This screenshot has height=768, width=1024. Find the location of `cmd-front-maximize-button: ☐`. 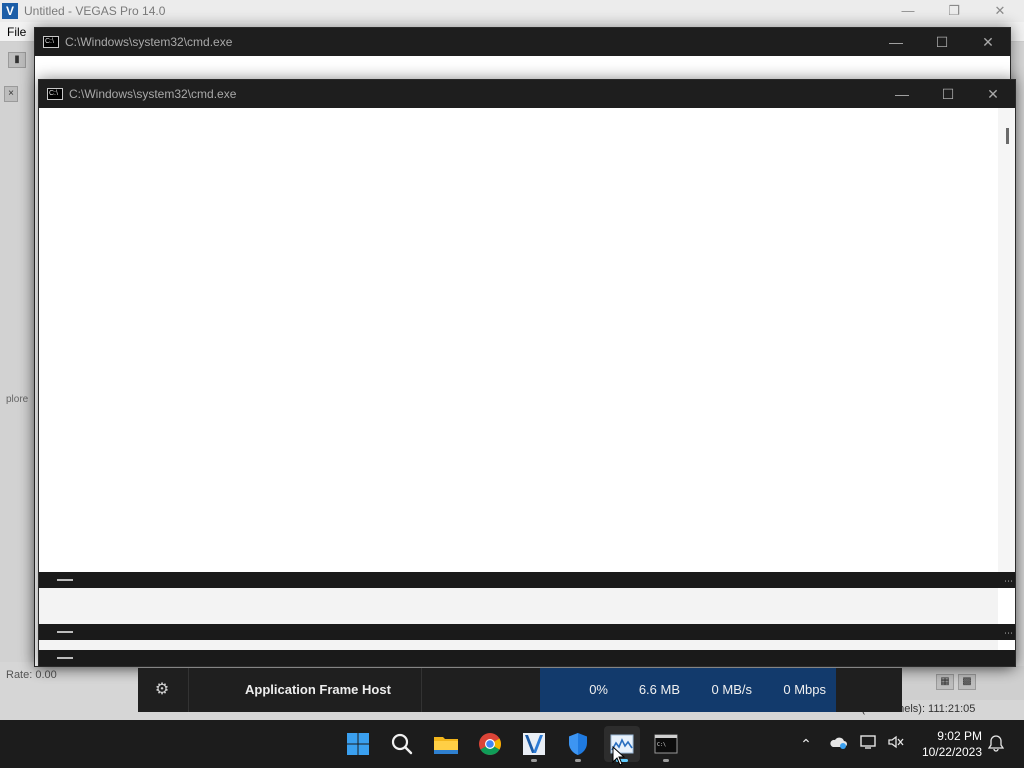

cmd-front-maximize-button: ☐ is located at coordinates (948, 94).